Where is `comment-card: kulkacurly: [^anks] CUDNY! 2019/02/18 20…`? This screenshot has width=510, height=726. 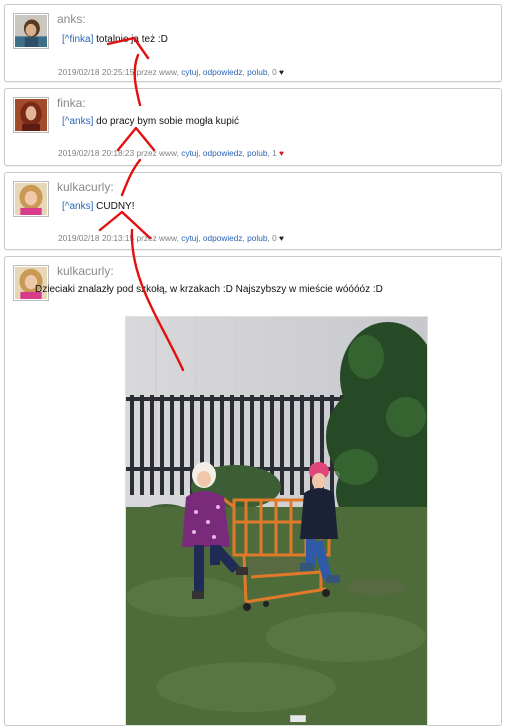 comment-card: kulkacurly: [^anks] CUDNY! 2019/02/18 20… is located at coordinates (253, 211).